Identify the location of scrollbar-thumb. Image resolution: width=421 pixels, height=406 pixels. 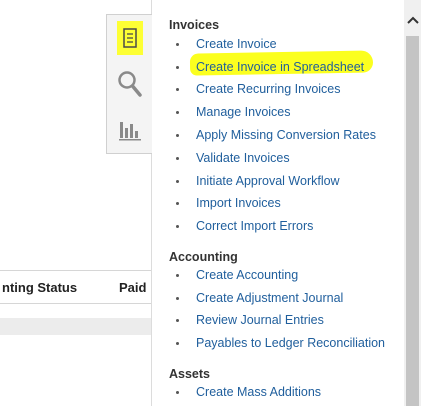
(412, 221).